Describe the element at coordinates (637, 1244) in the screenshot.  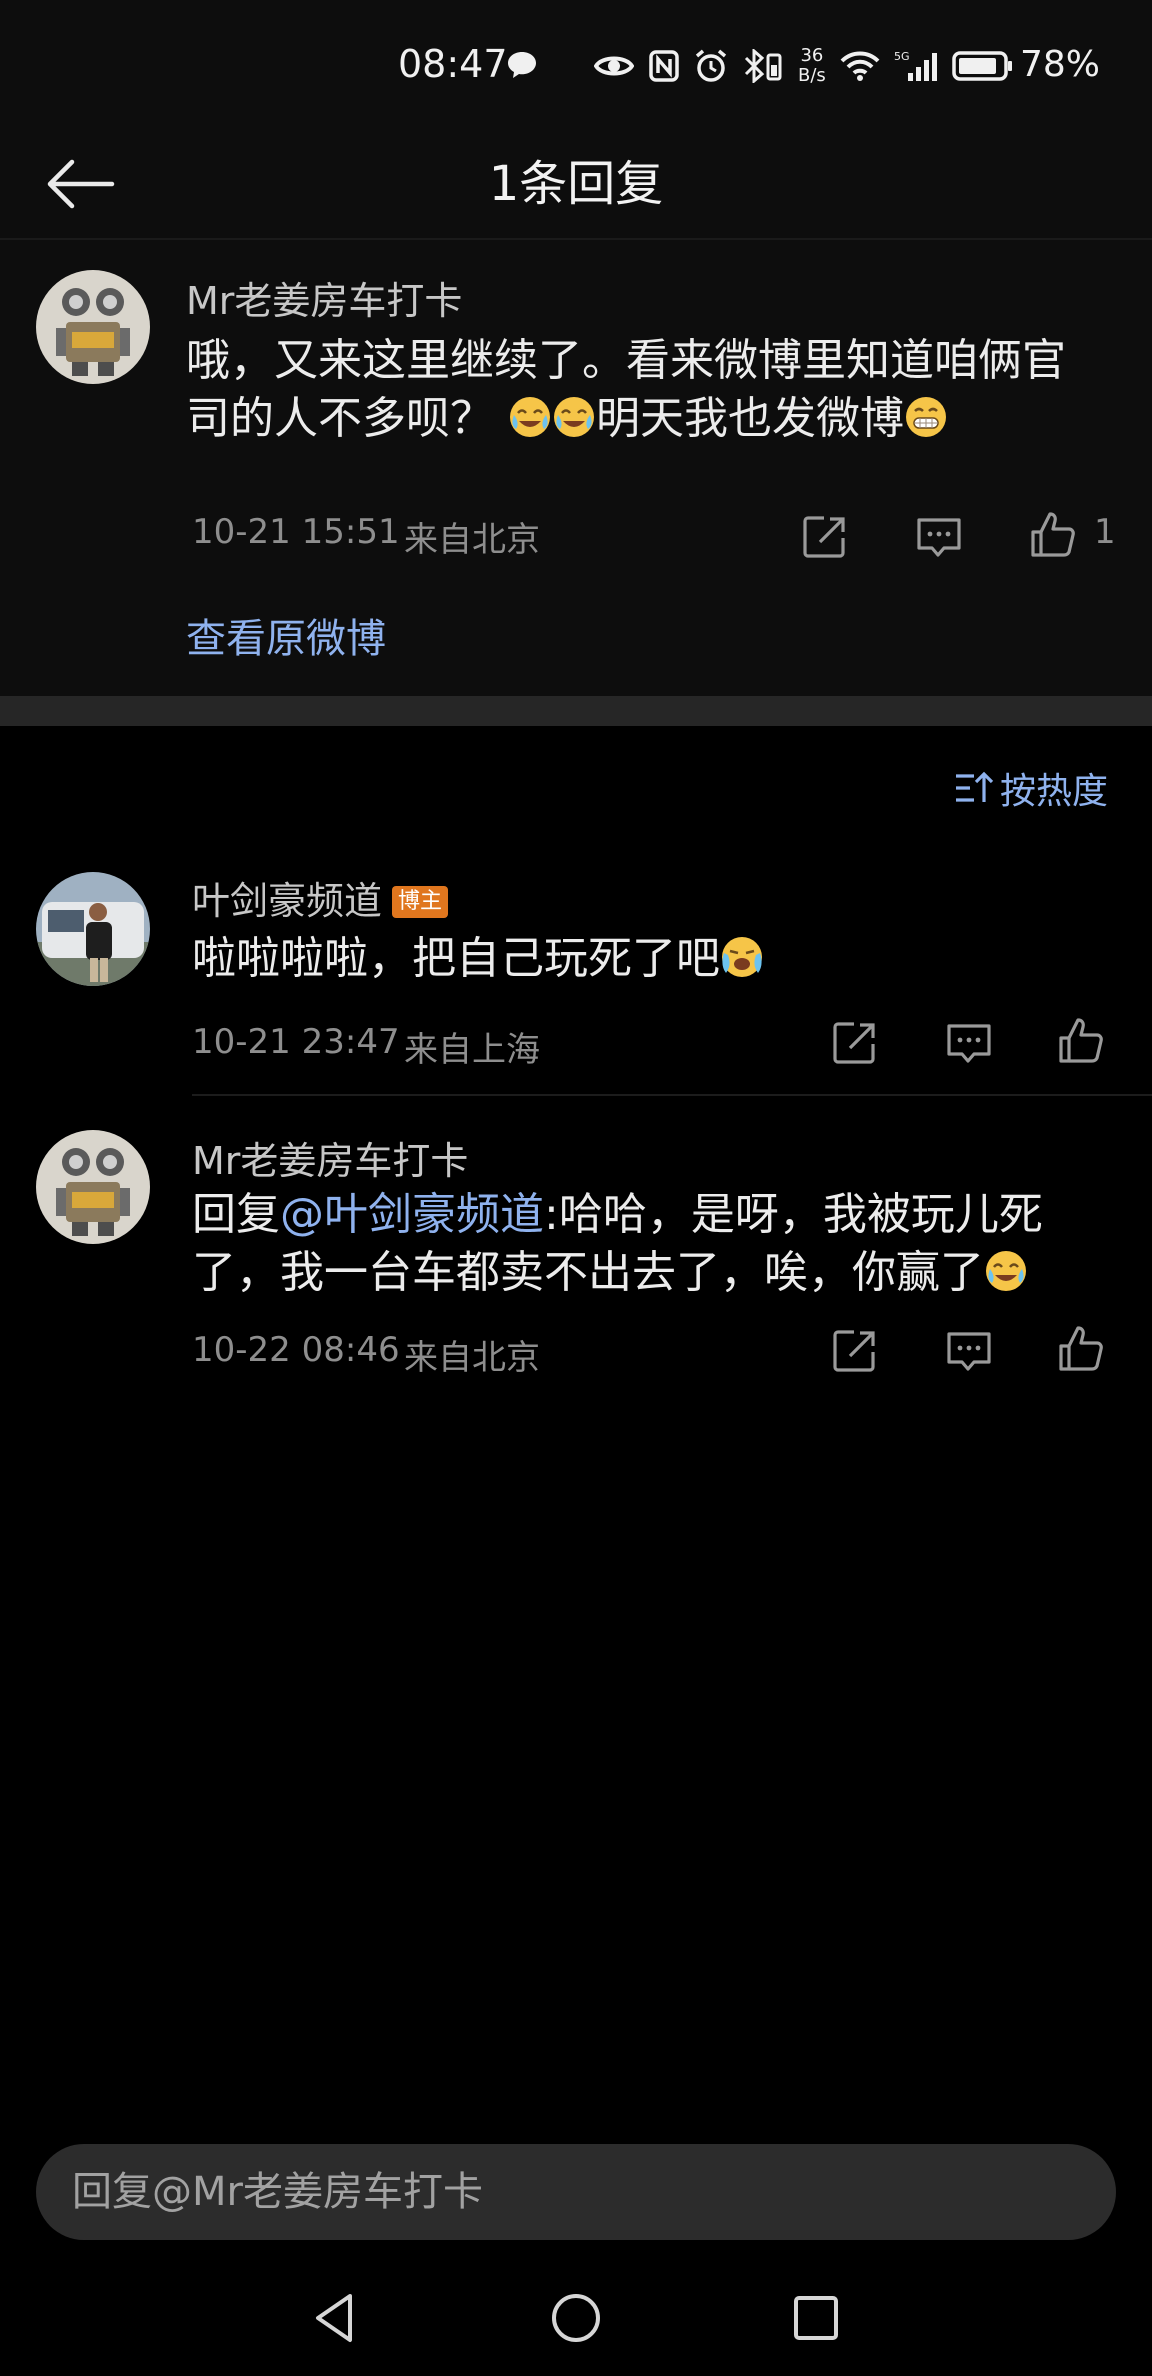
I see `reply-text: 回复@叶剑豪频道:哈哈，是呀，我被玩儿死了，我一台车都卖不出去了，唉，你赢了` at that location.